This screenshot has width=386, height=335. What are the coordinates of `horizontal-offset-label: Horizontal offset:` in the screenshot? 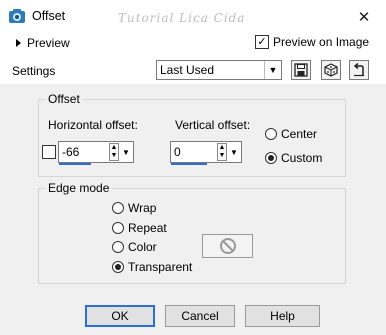 It's located at (93, 125).